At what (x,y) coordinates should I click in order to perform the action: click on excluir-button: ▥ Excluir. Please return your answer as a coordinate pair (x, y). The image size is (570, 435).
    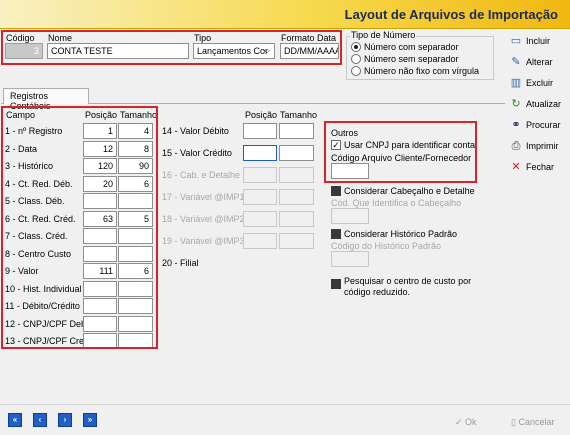
    Looking at the image, I should click on (537, 84).